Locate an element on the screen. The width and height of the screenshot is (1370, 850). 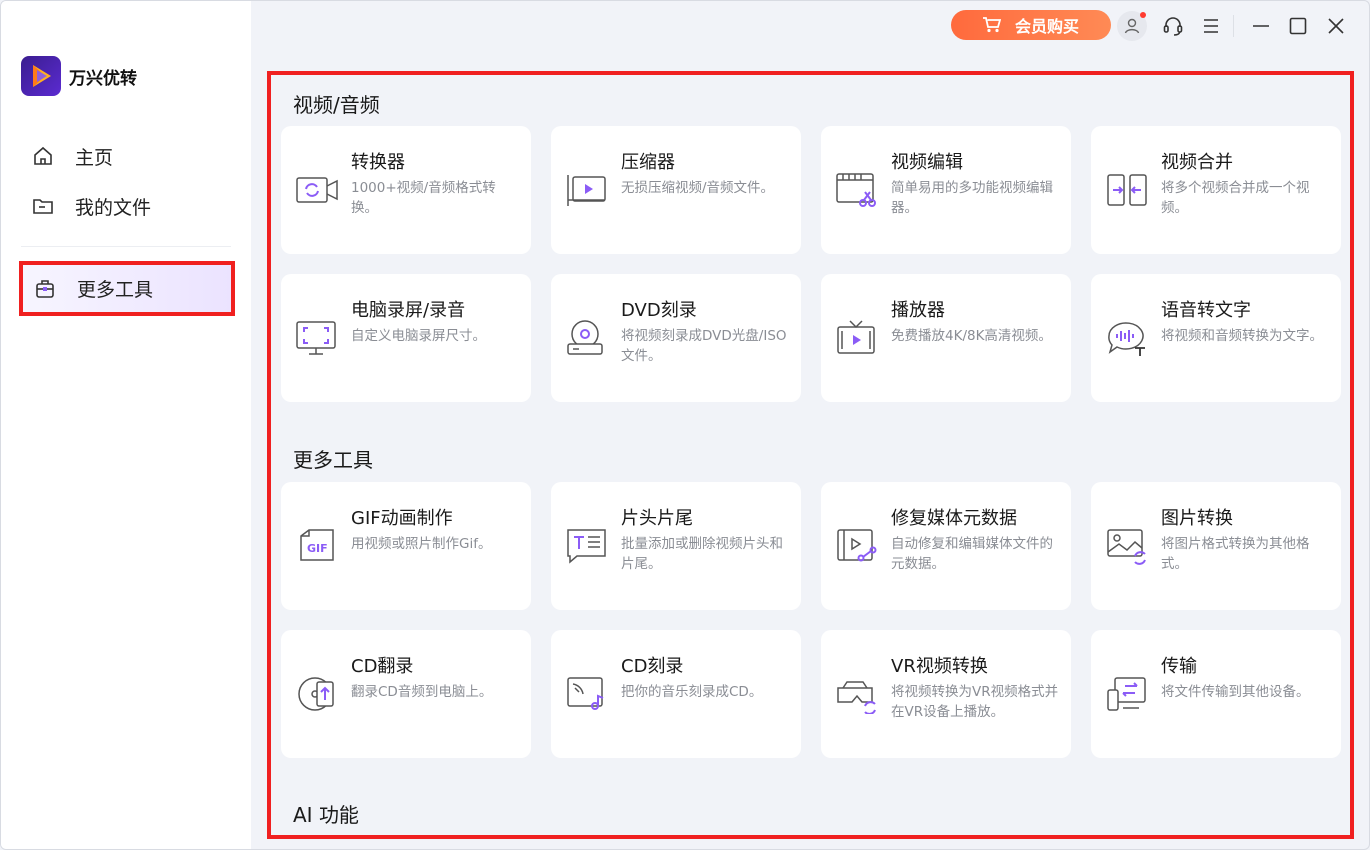
cd-ripper-icon is located at coordinates (316, 694).